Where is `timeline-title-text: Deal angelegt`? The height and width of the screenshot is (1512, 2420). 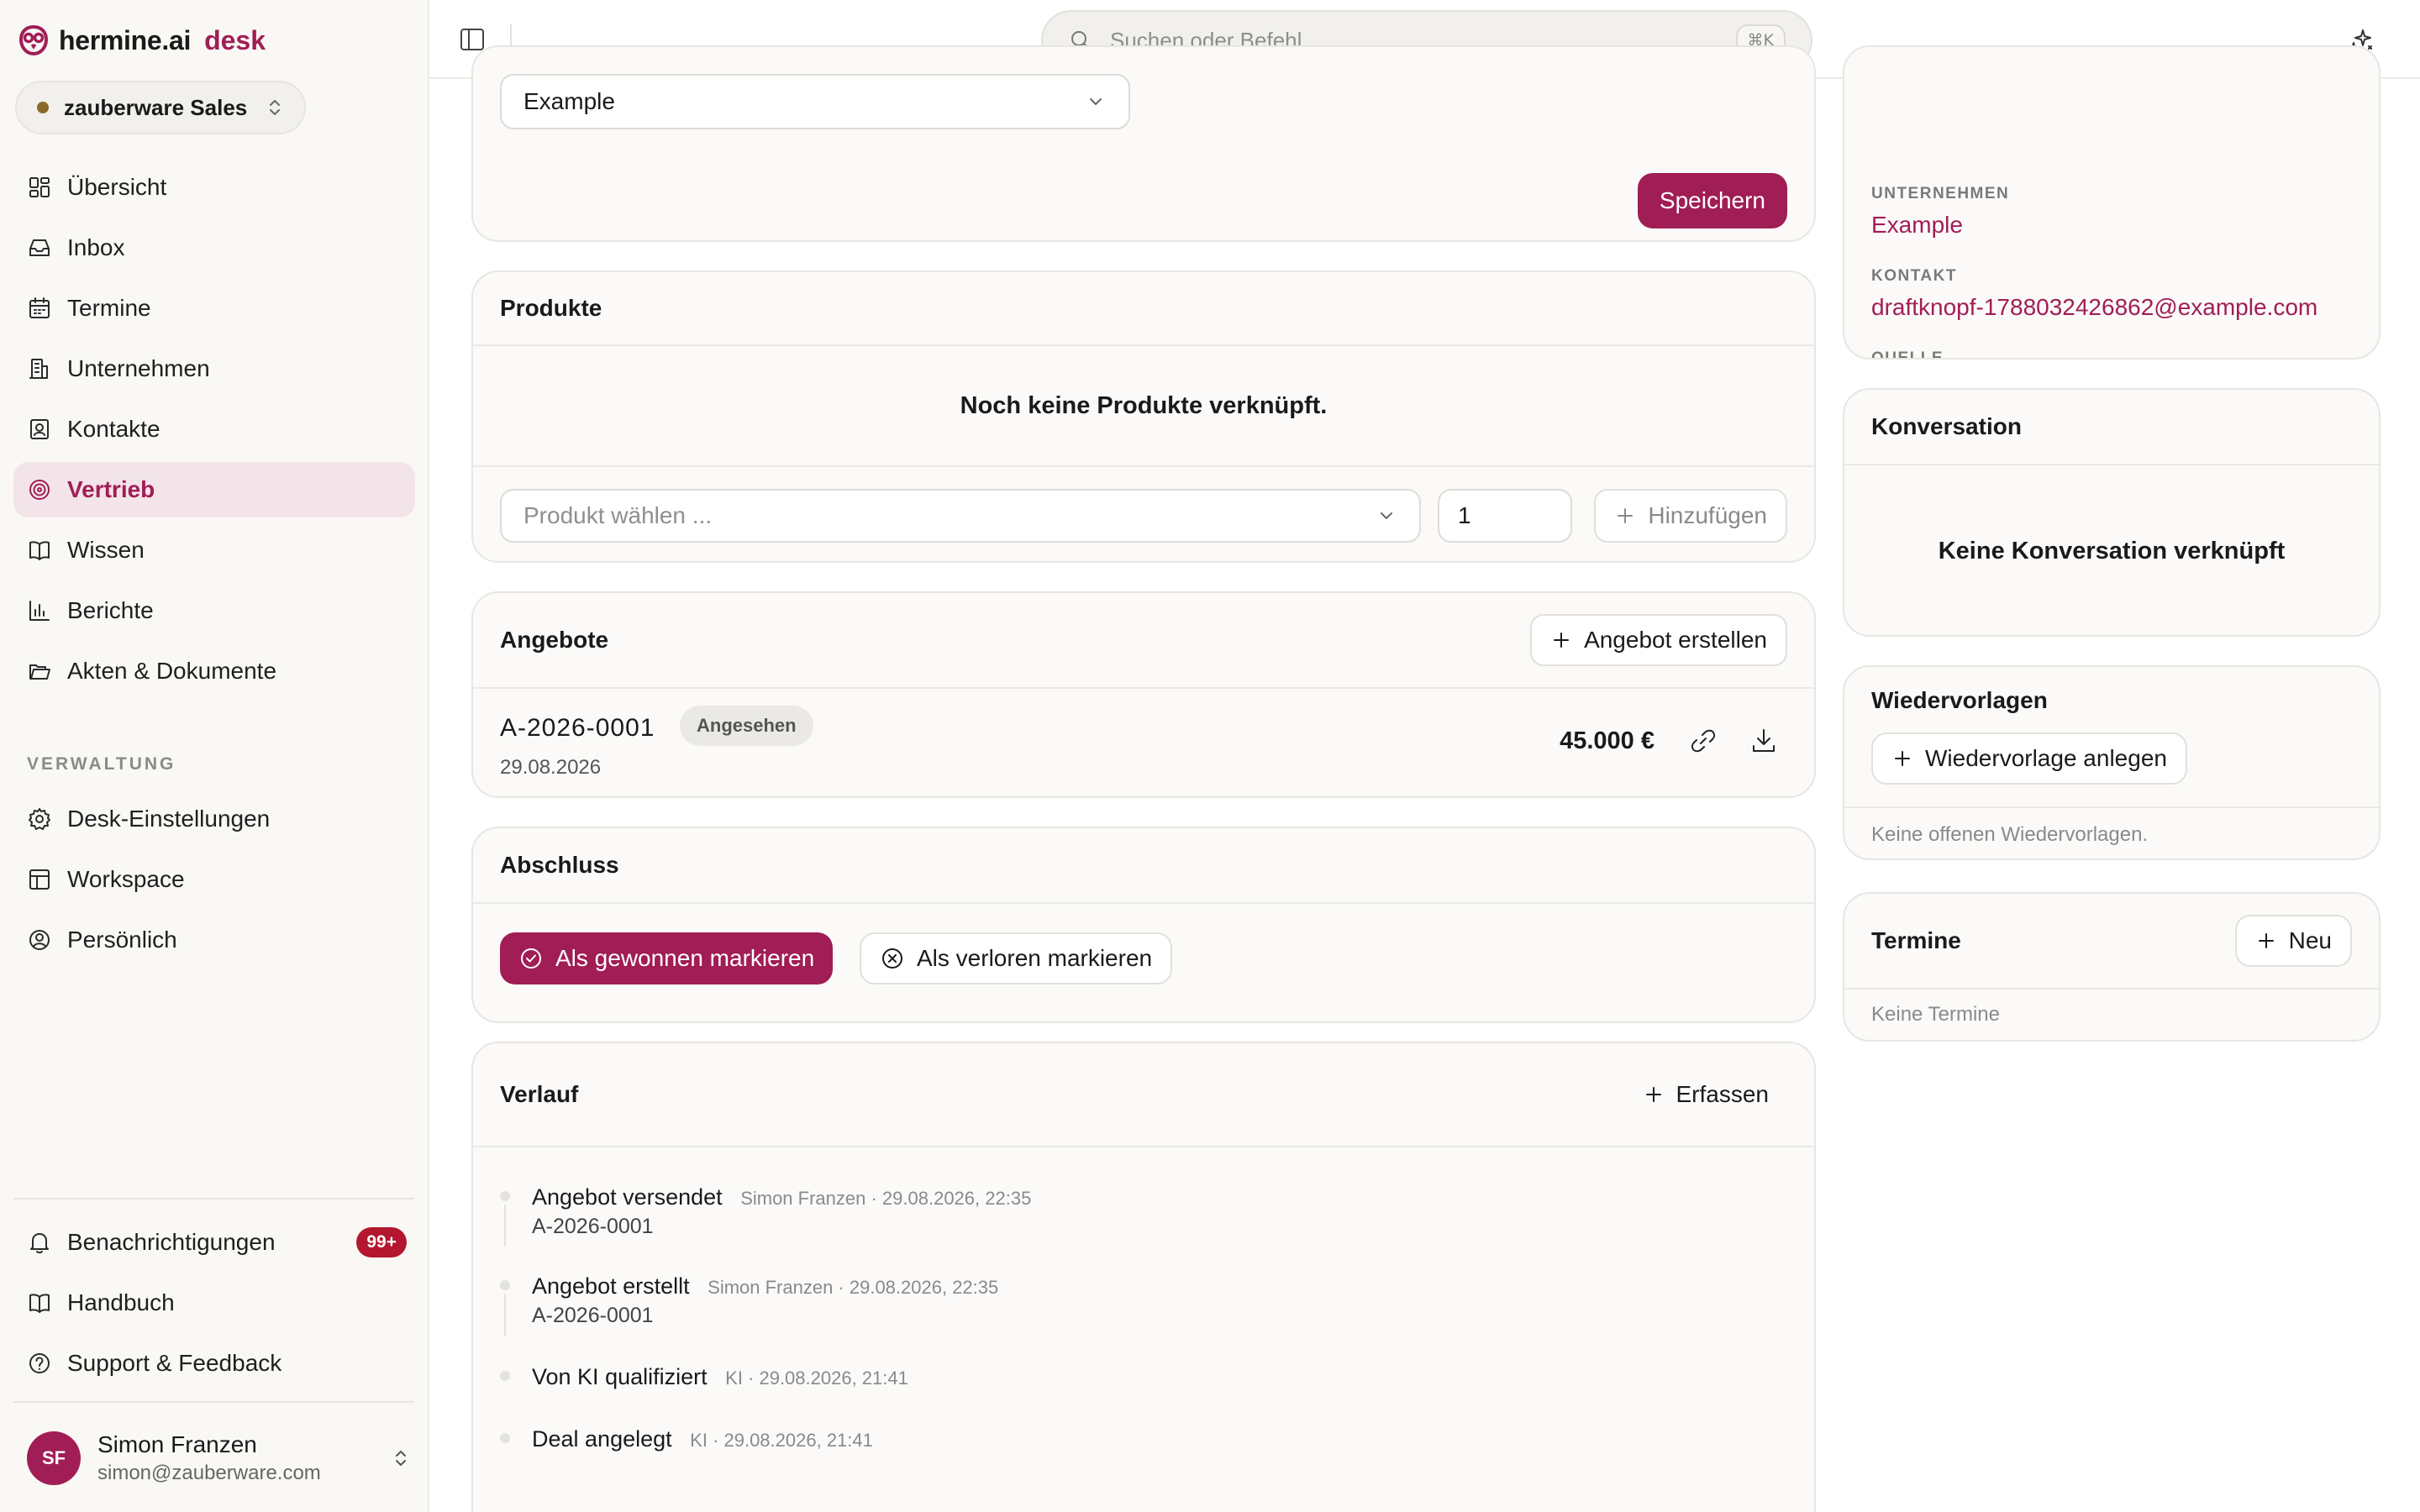 timeline-title-text: Deal angelegt is located at coordinates (602, 1439).